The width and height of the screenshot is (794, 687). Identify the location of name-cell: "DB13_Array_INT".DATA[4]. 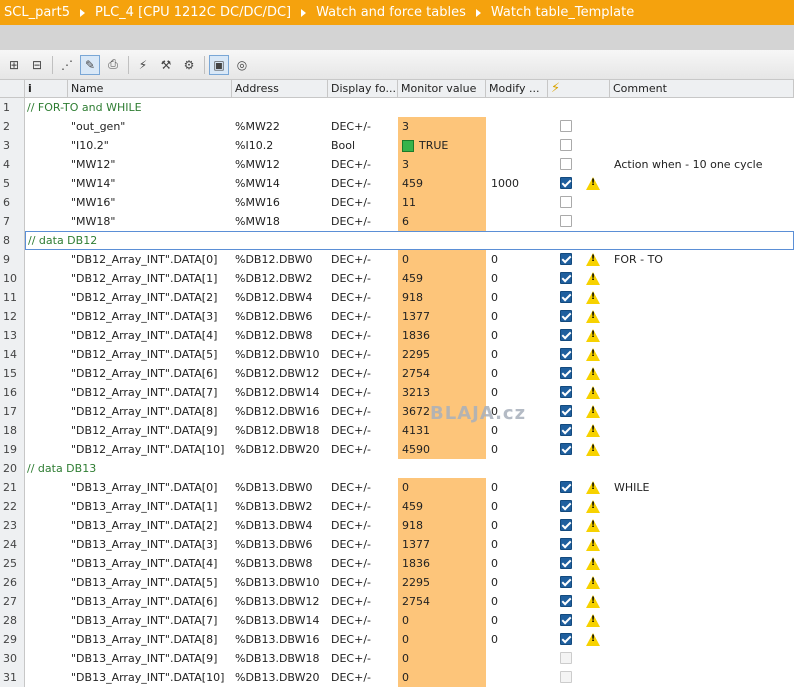
(151, 563).